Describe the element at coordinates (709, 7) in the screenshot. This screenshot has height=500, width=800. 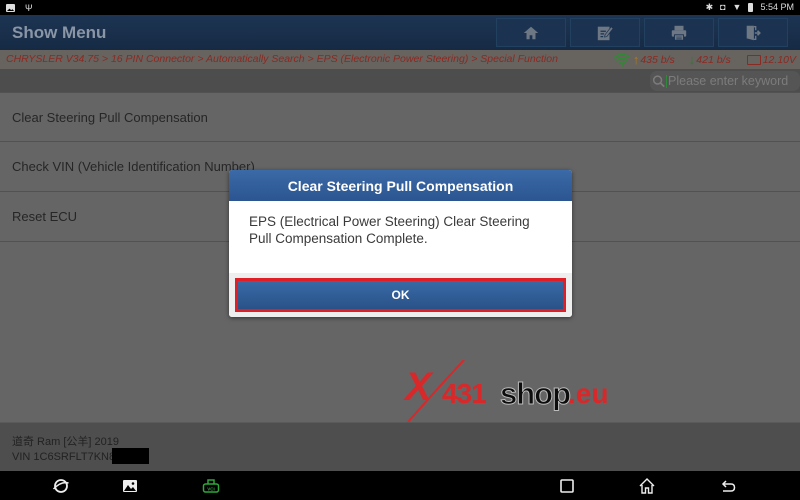
I see `bluetooth-icon: ✱` at that location.